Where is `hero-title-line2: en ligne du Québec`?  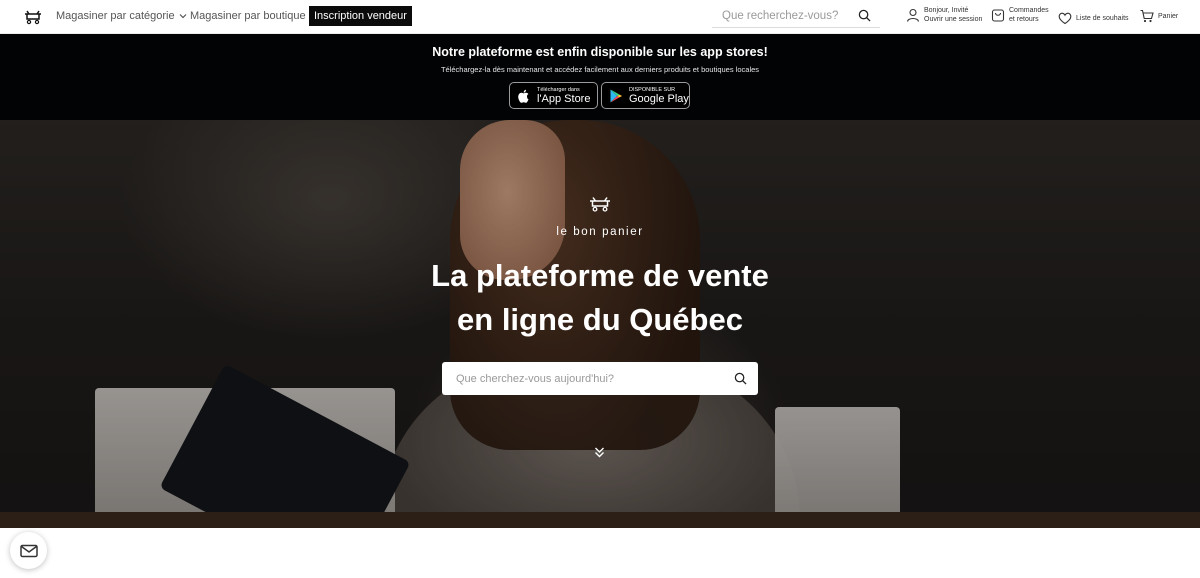 hero-title-line2: en ligne du Québec is located at coordinates (600, 319).